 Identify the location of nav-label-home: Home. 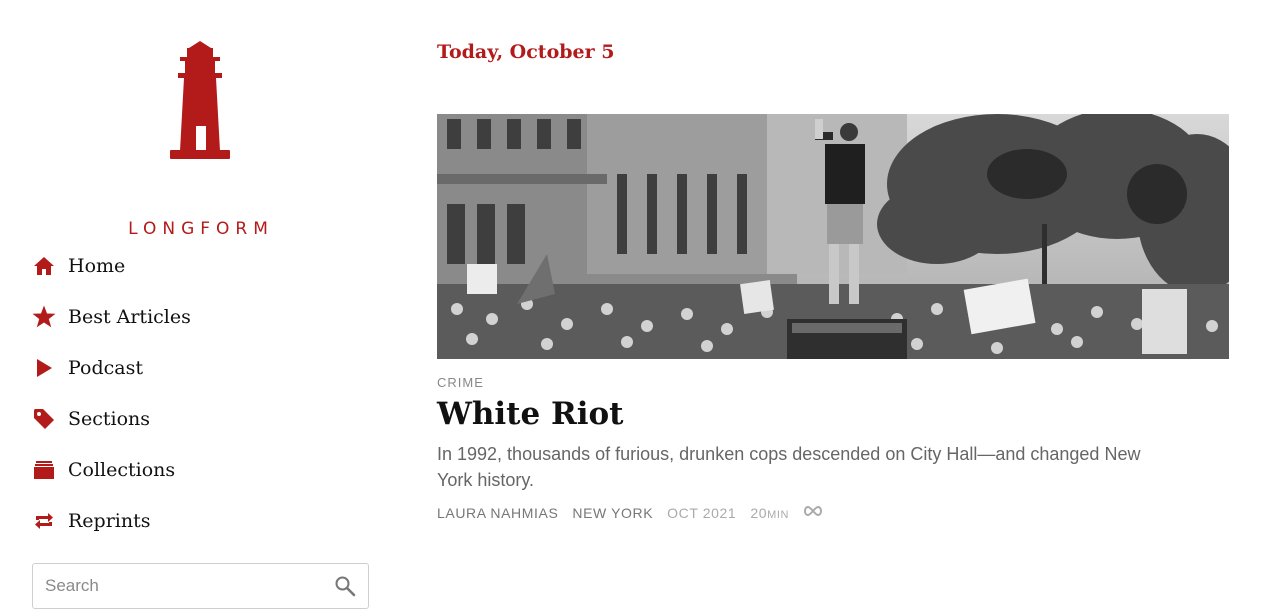
(97, 265).